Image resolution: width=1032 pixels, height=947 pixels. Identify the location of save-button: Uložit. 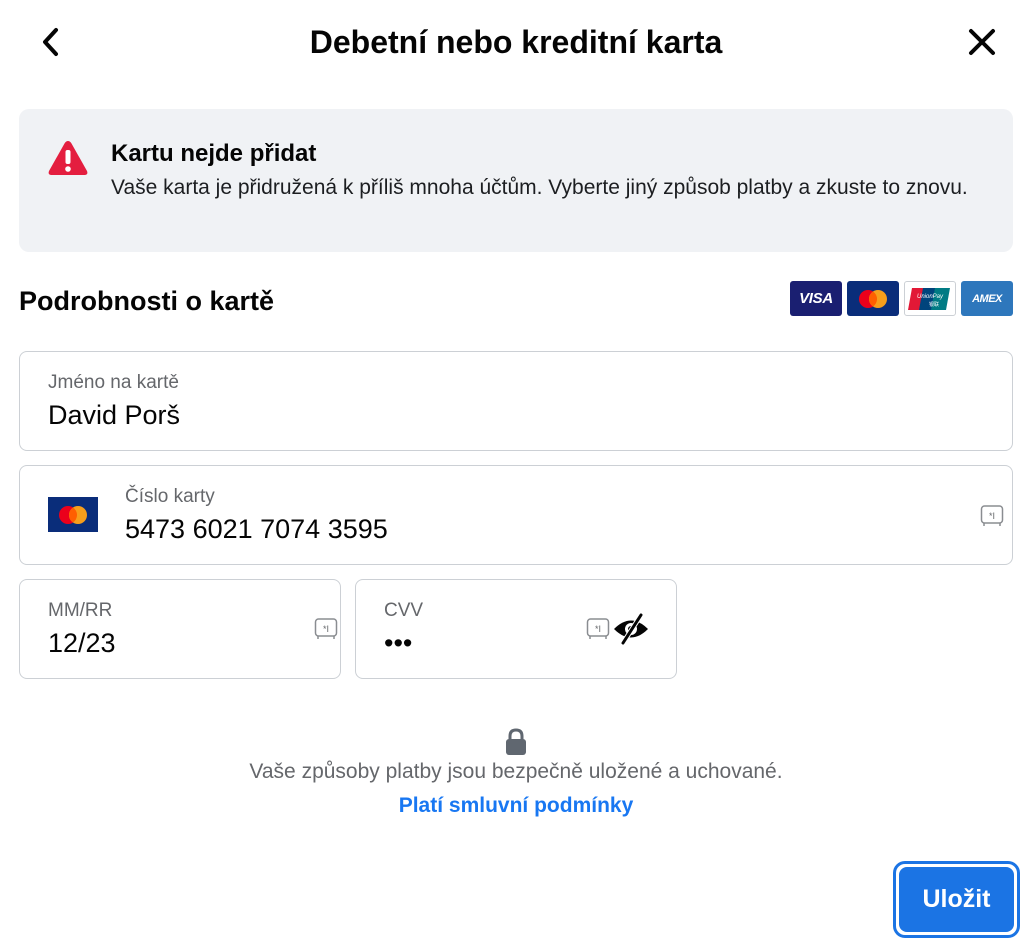
(956, 899).